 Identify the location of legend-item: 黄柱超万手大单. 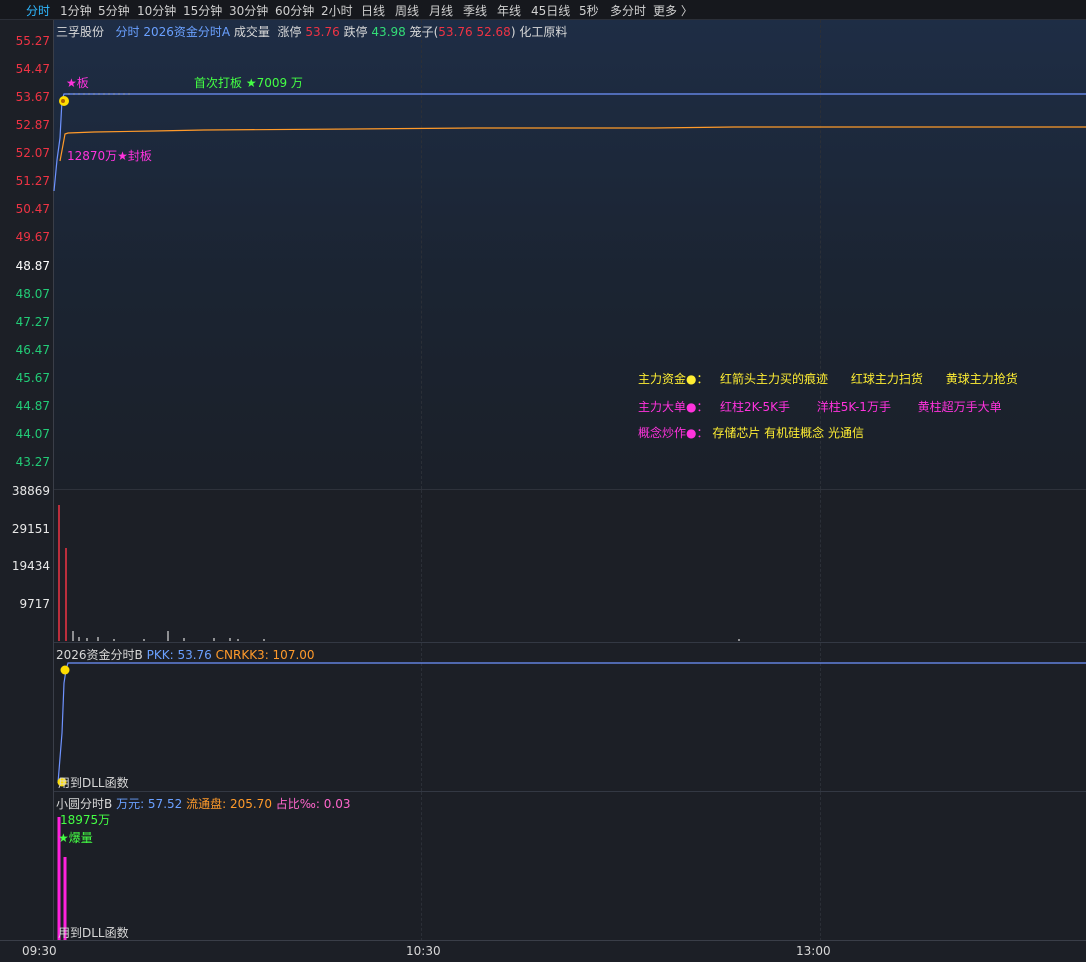
(959, 407).